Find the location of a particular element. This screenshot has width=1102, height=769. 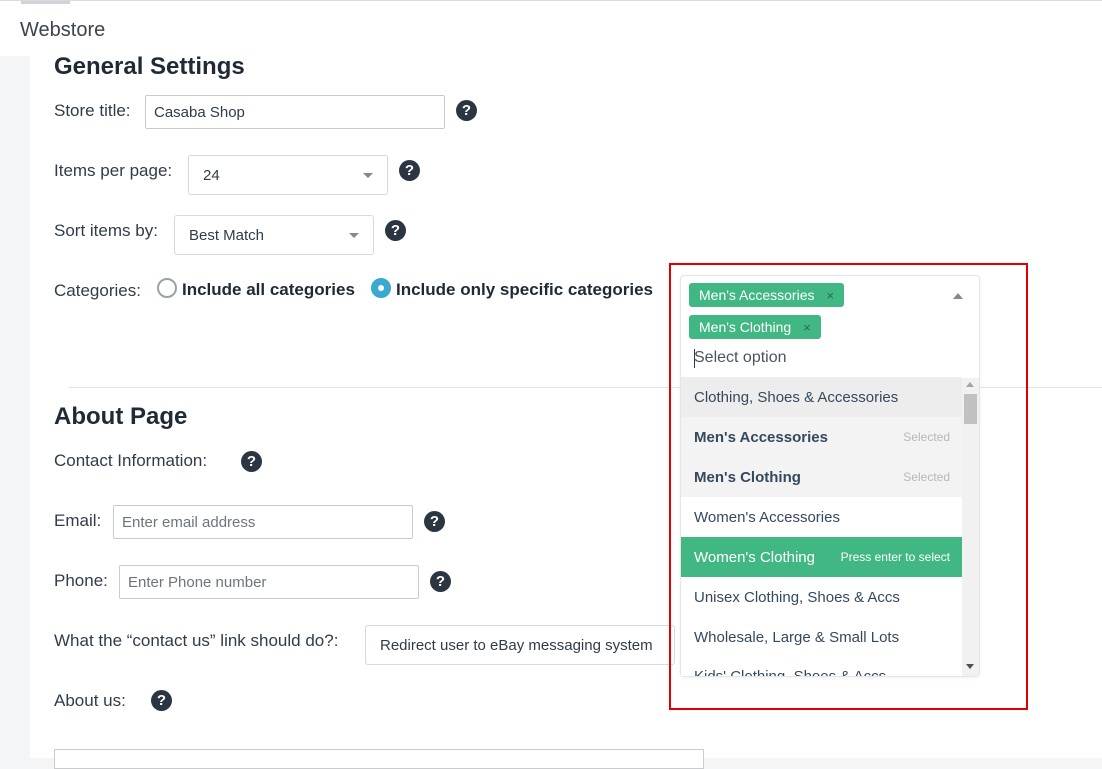

radio-include-specific is located at coordinates (381, 288).